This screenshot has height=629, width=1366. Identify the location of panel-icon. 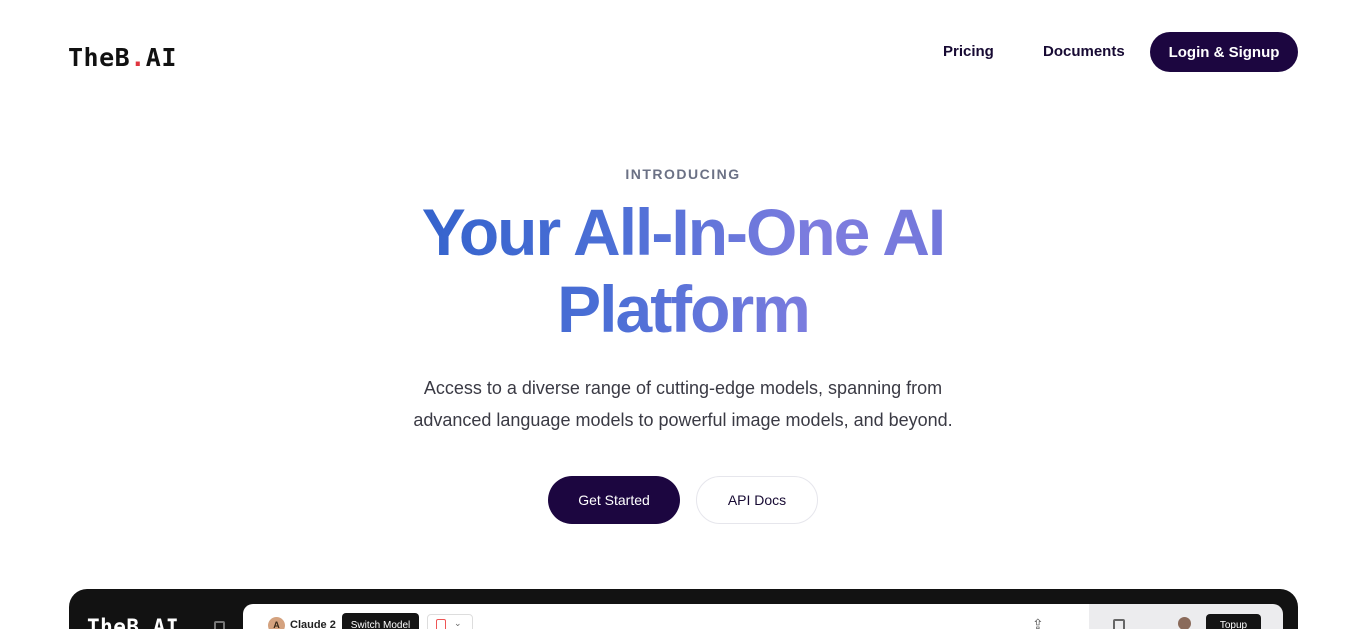
(1119, 624).